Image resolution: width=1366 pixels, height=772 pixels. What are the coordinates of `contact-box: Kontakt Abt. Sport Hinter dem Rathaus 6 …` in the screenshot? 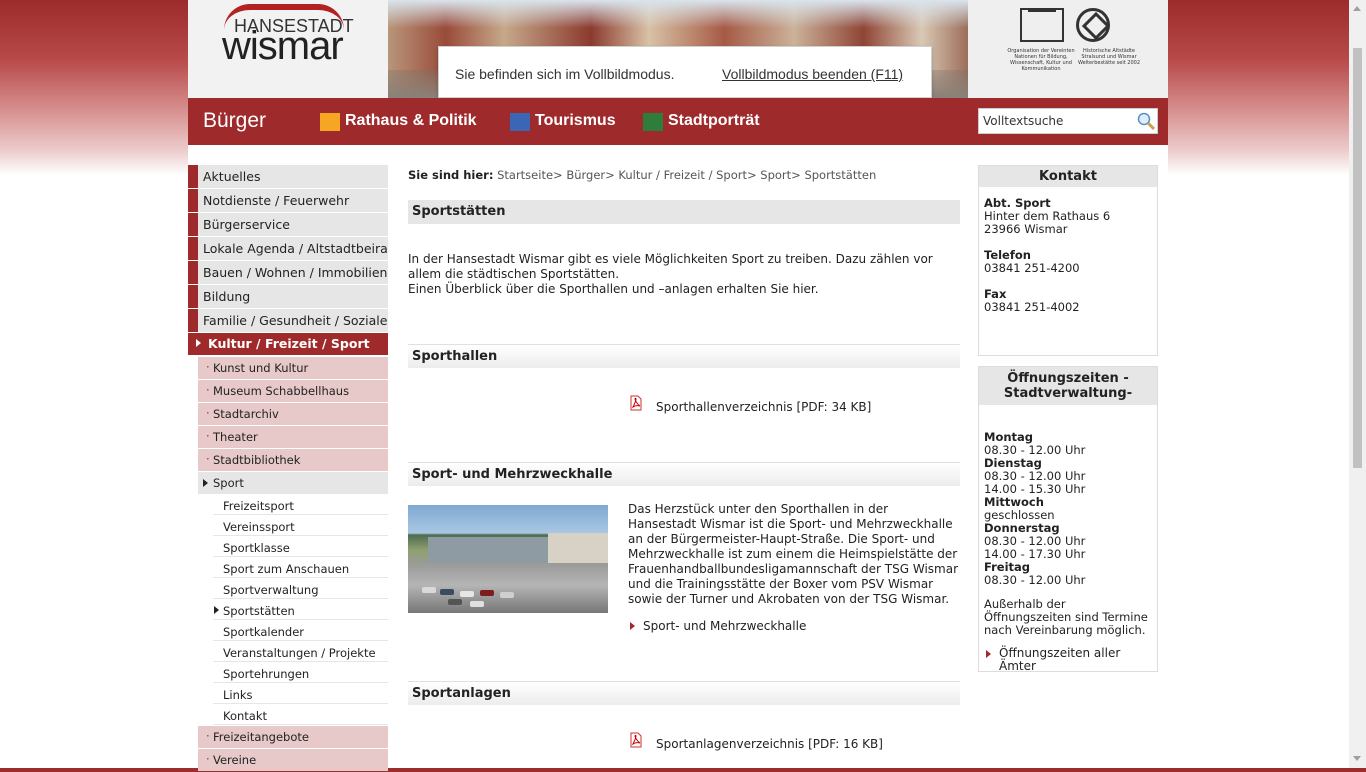 It's located at (1068, 260).